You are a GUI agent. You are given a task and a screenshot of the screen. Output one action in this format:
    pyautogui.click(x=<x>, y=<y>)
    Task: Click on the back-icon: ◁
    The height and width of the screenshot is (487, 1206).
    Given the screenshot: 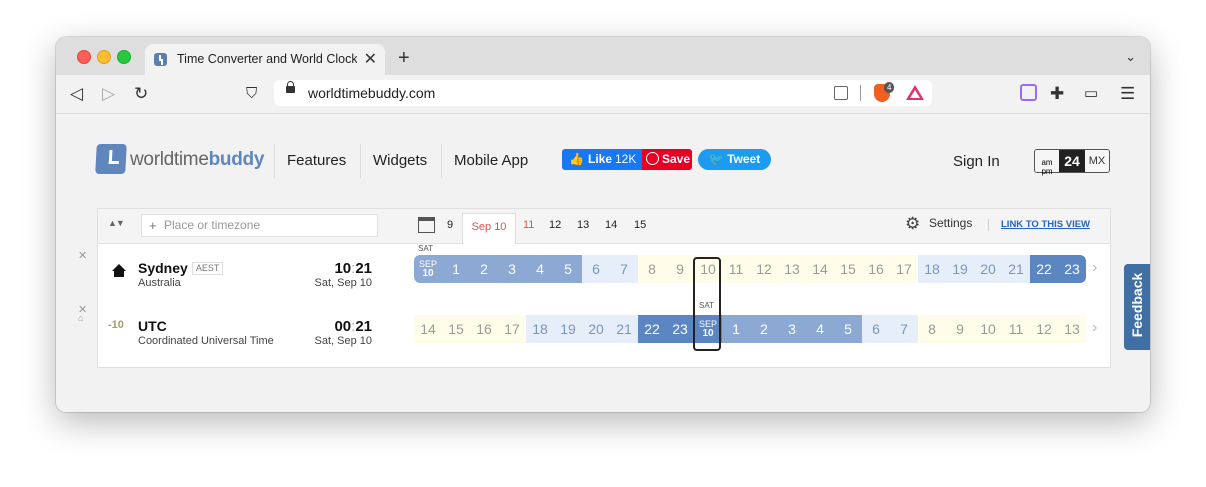 What is the action you would take?
    pyautogui.click(x=76, y=94)
    